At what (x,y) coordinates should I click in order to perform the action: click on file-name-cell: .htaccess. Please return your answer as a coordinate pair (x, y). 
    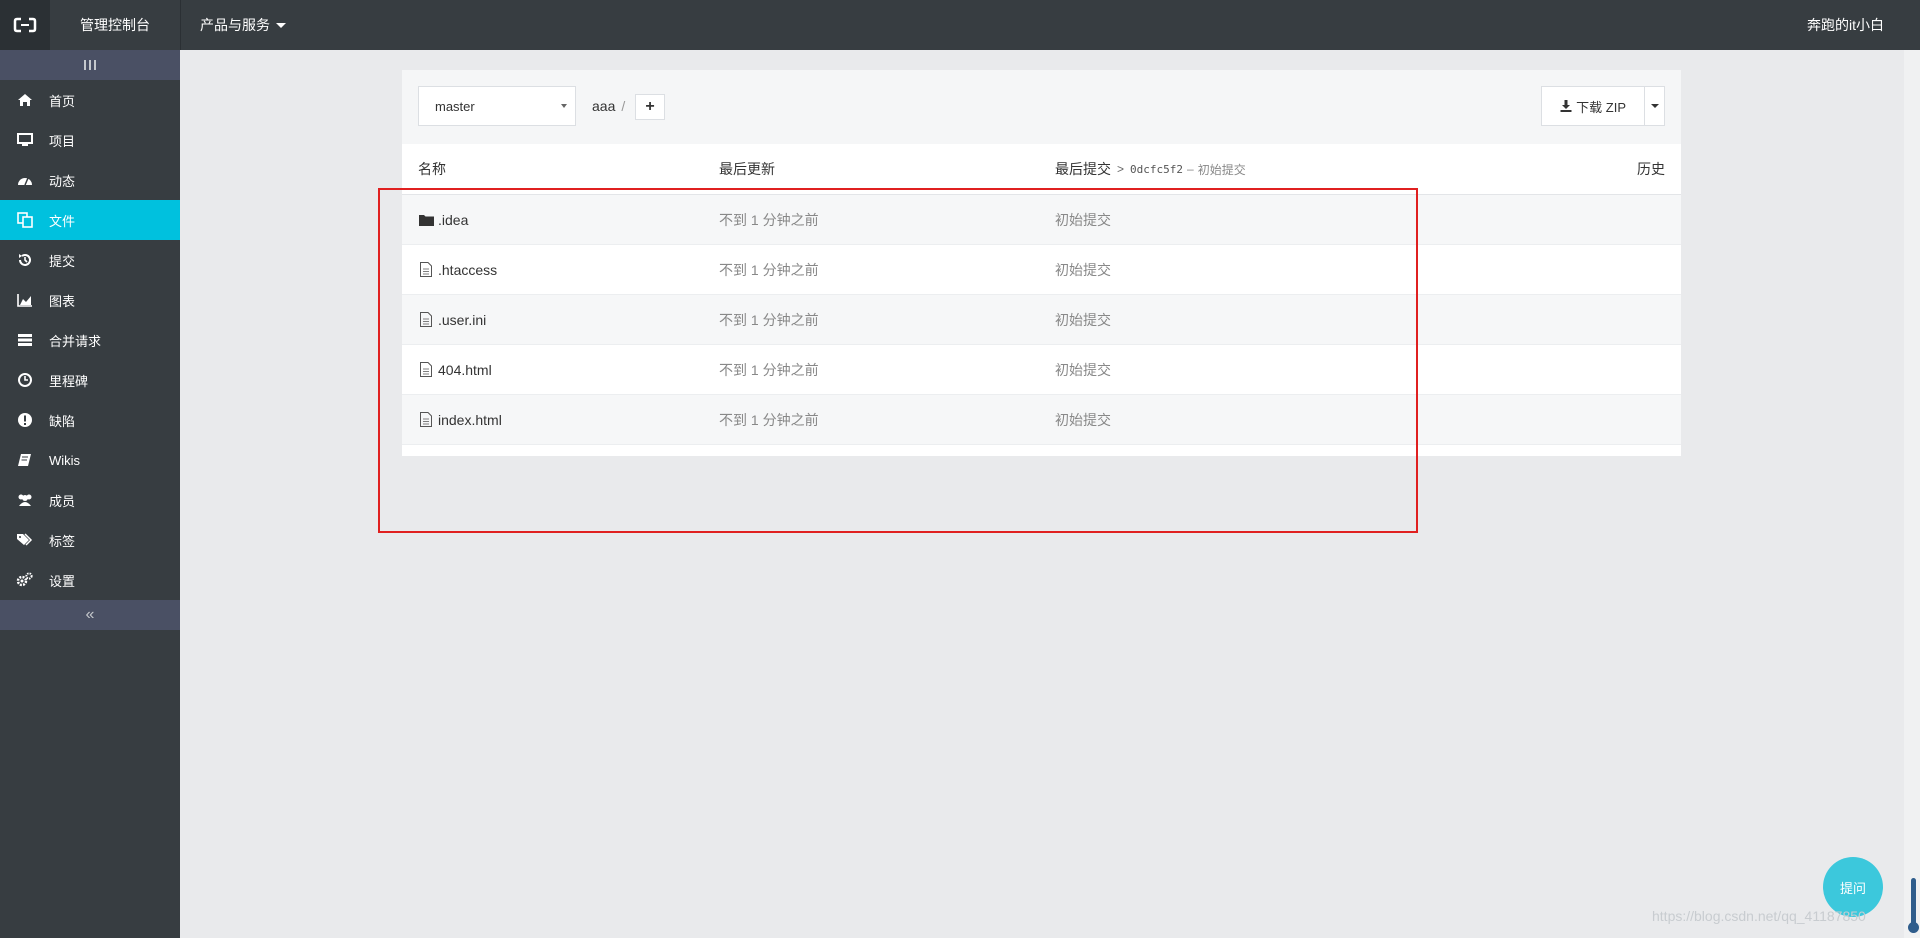
    Looking at the image, I should click on (457, 269).